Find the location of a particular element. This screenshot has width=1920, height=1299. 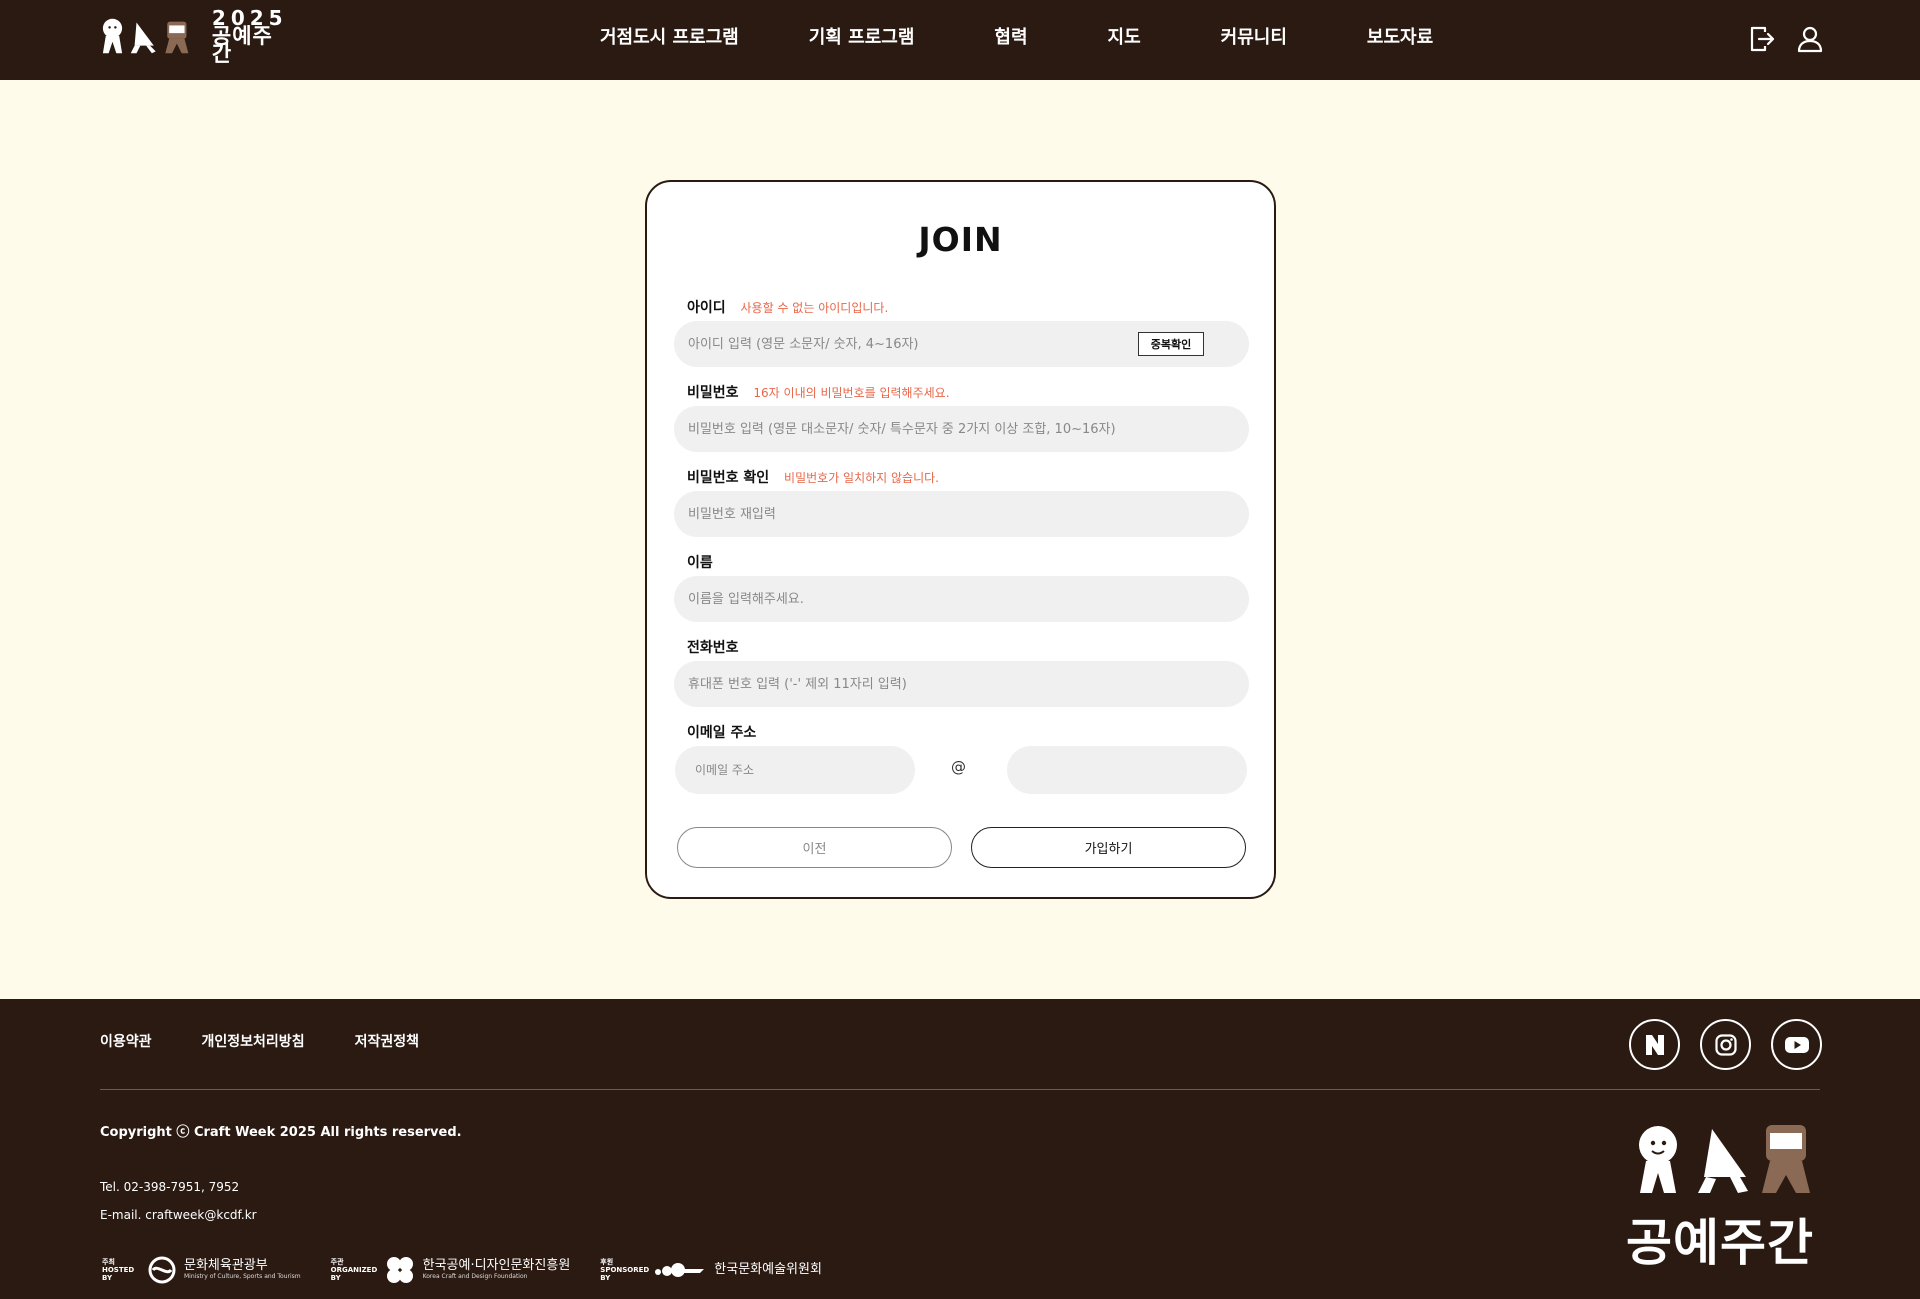

nav-item-planned-program: 기획 프로그램 is located at coordinates (862, 36).